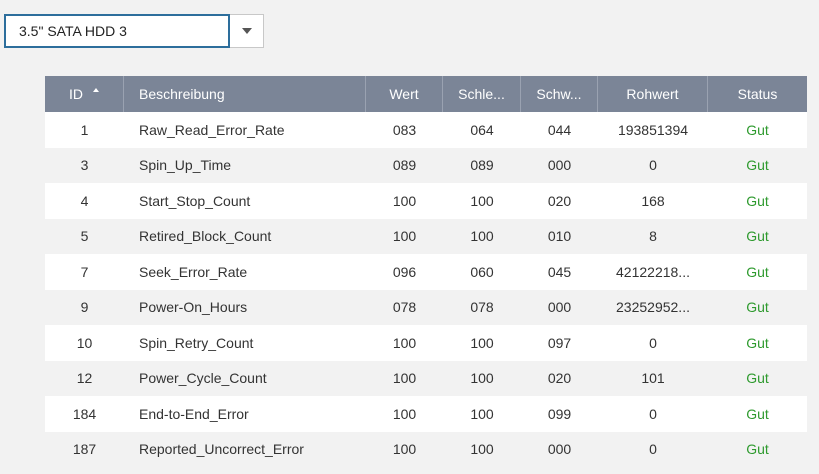  I want to click on attribute-threshold: 097, so click(559, 342).